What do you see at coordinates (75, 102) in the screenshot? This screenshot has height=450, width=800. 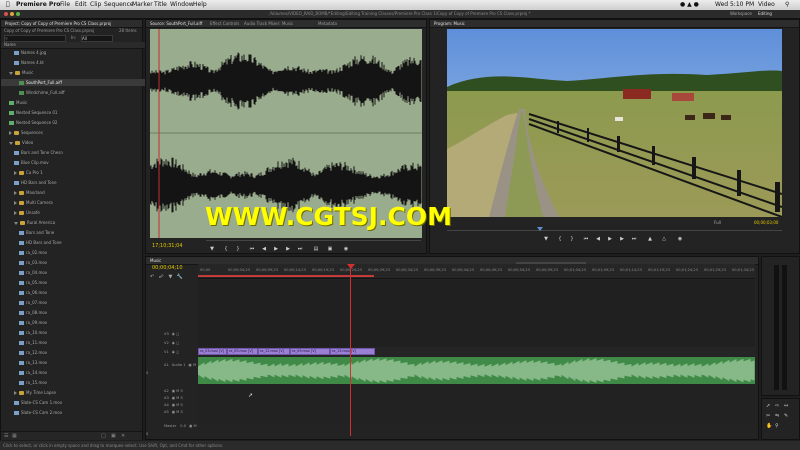 I see `project-item: Music` at bounding box center [75, 102].